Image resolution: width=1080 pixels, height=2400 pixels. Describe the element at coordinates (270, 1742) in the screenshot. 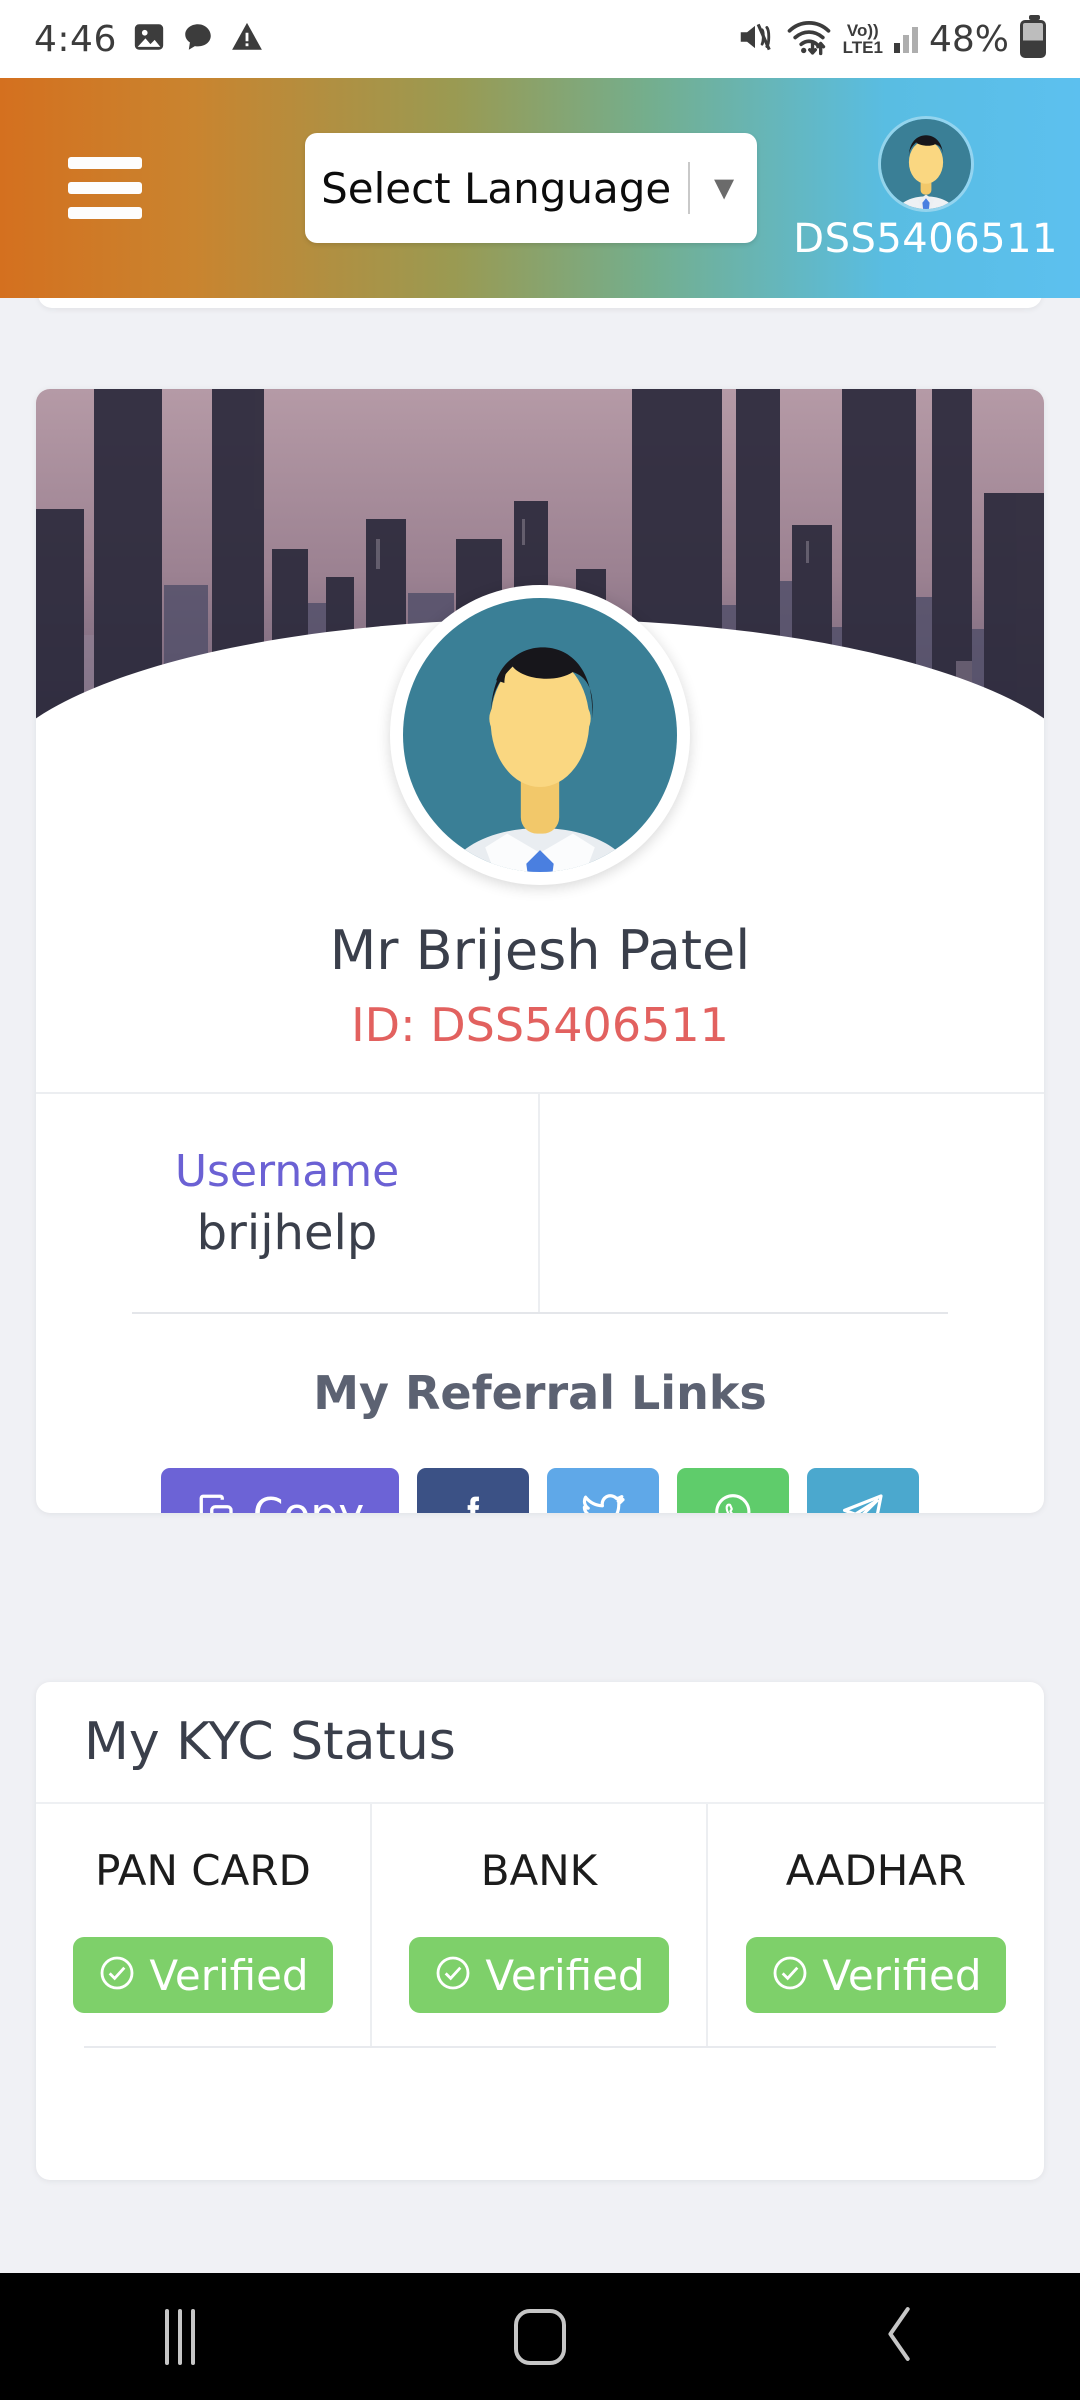

I see `kyc-title: My KYC Status` at that location.